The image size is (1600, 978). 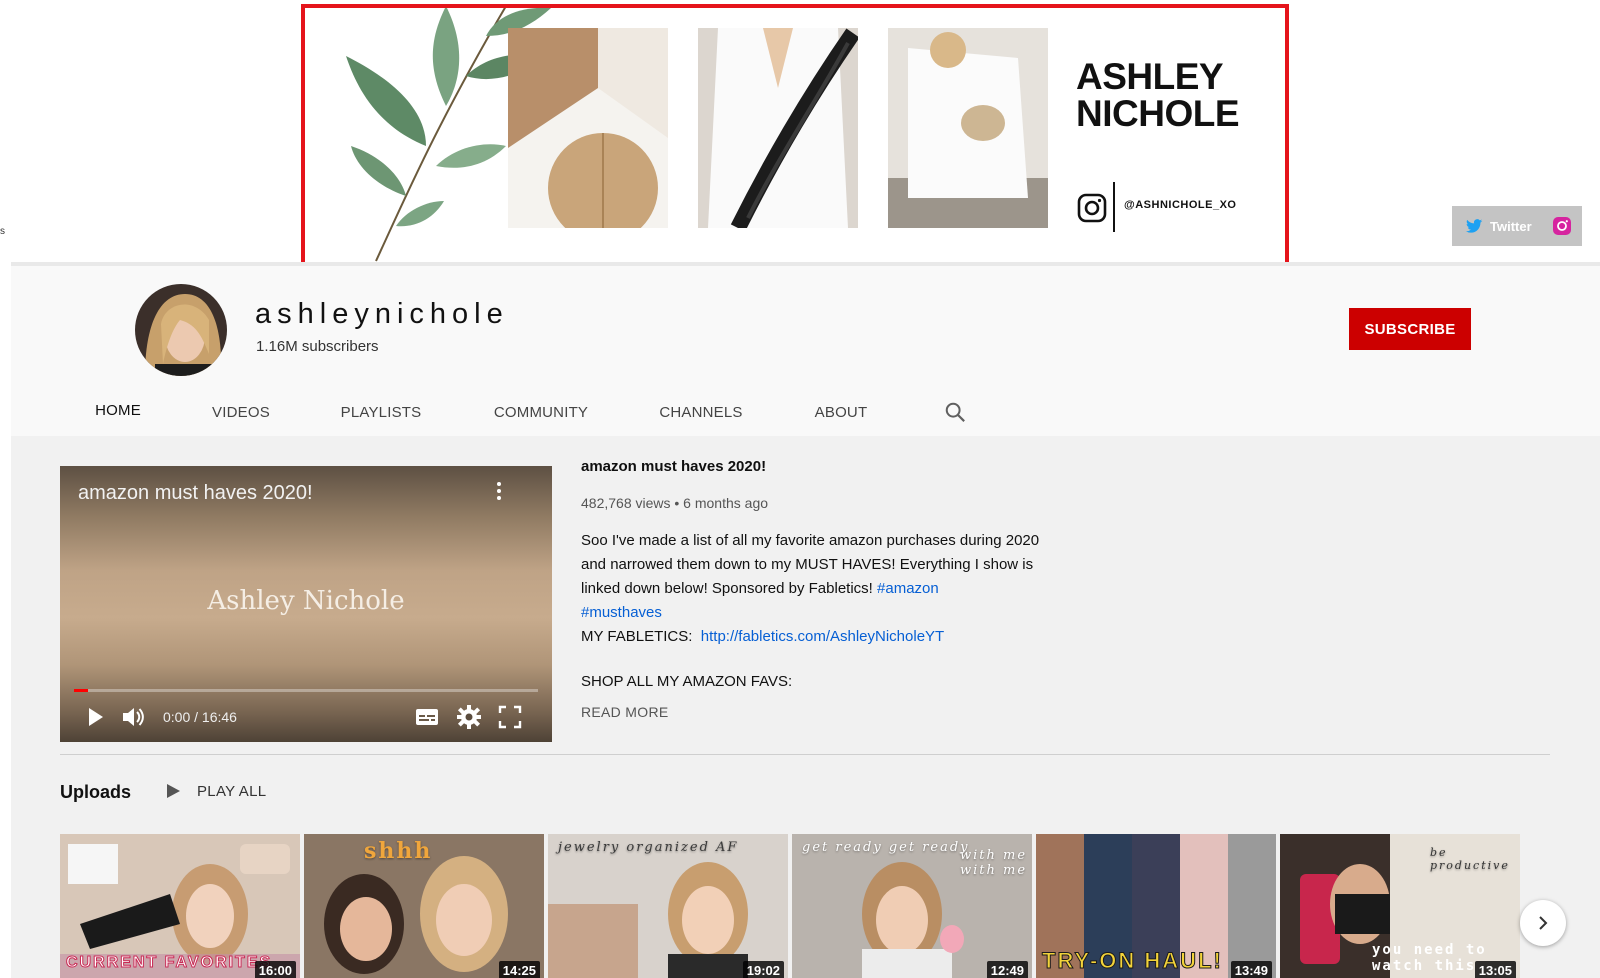 What do you see at coordinates (2, 231) in the screenshot?
I see `stray-text: s` at bounding box center [2, 231].